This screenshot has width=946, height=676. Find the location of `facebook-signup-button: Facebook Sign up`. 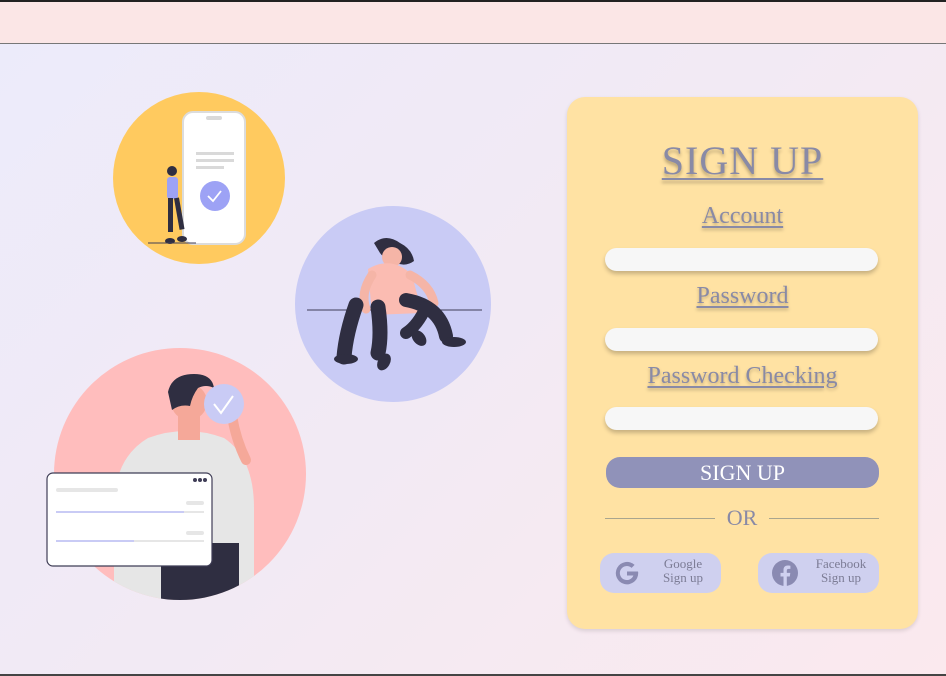

facebook-signup-button: Facebook Sign up is located at coordinates (818, 573).